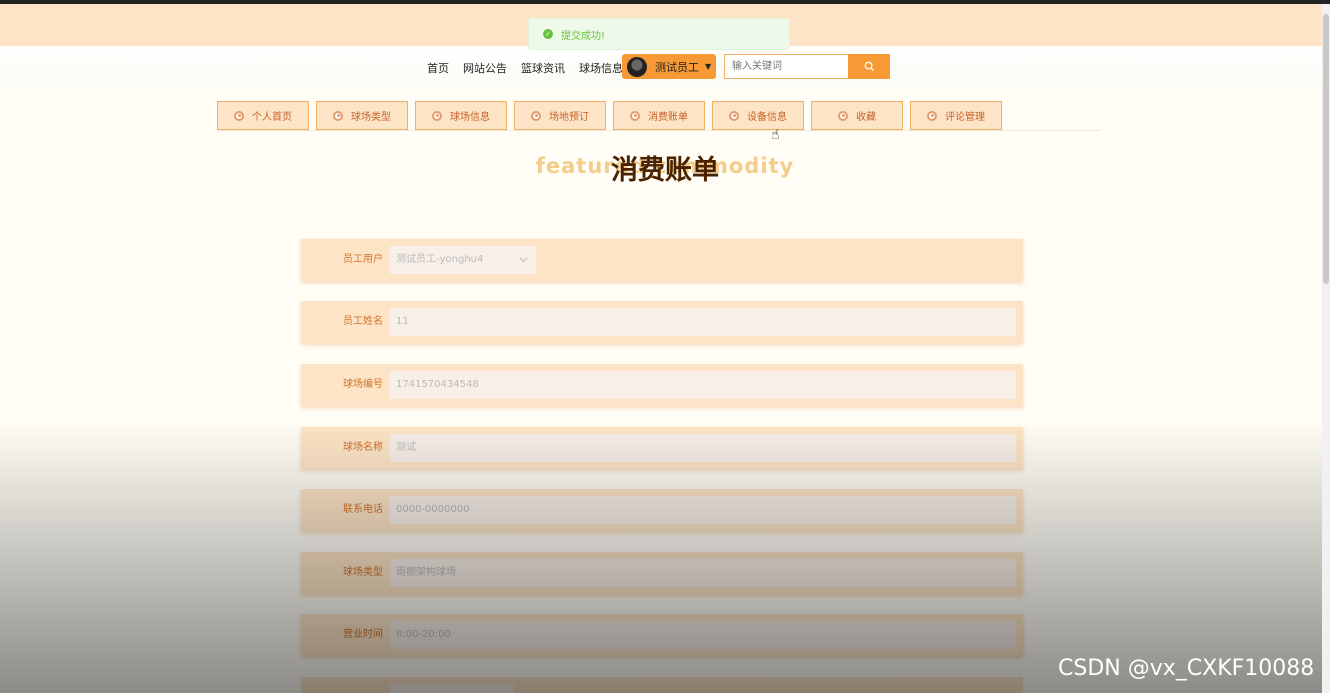 Image resolution: width=1330 pixels, height=693 pixels. I want to click on check-circle-icon: ✓, so click(548, 34).